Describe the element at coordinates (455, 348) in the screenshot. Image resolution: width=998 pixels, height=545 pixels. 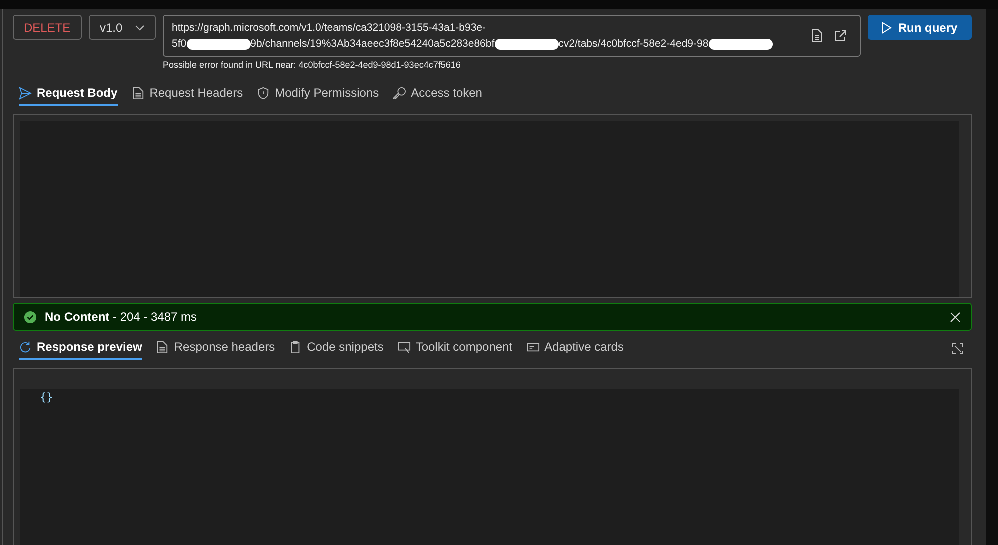
I see `response-tab: Toolkit component` at that location.